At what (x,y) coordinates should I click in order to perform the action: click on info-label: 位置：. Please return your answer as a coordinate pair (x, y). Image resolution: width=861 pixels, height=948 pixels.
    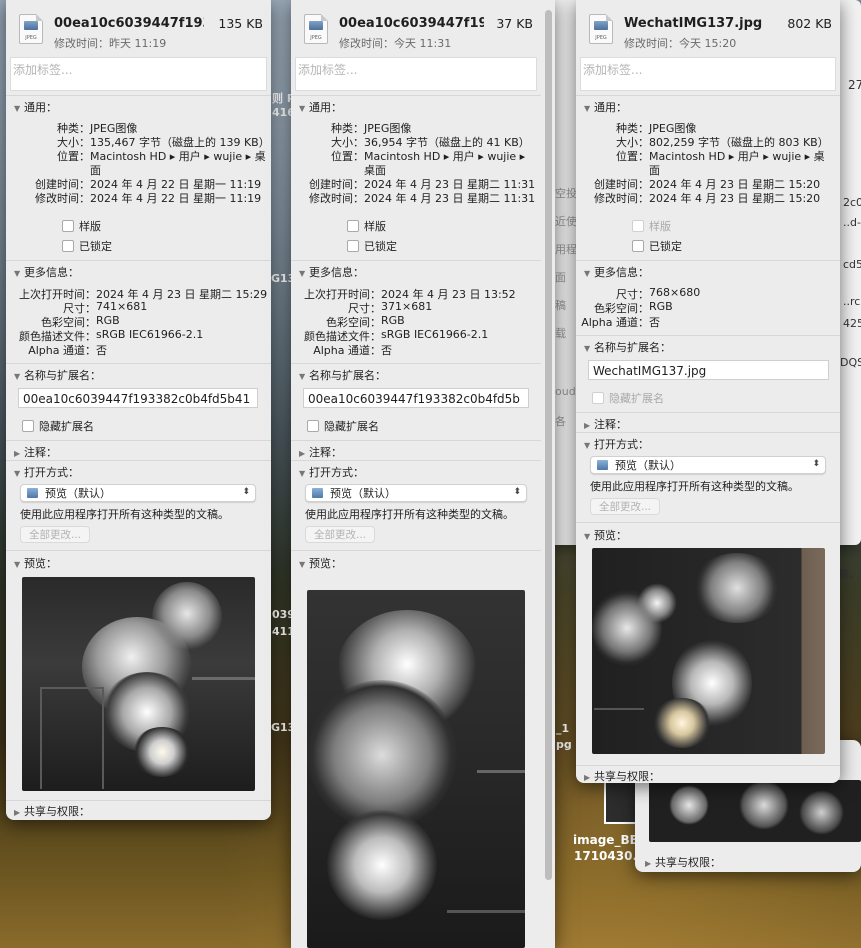
    Looking at the image, I should click on (632, 156).